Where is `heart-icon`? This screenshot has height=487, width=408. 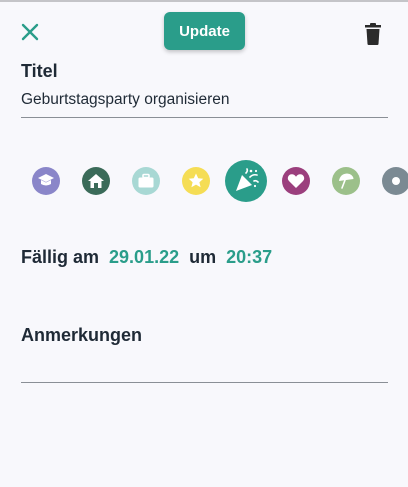 heart-icon is located at coordinates (296, 181).